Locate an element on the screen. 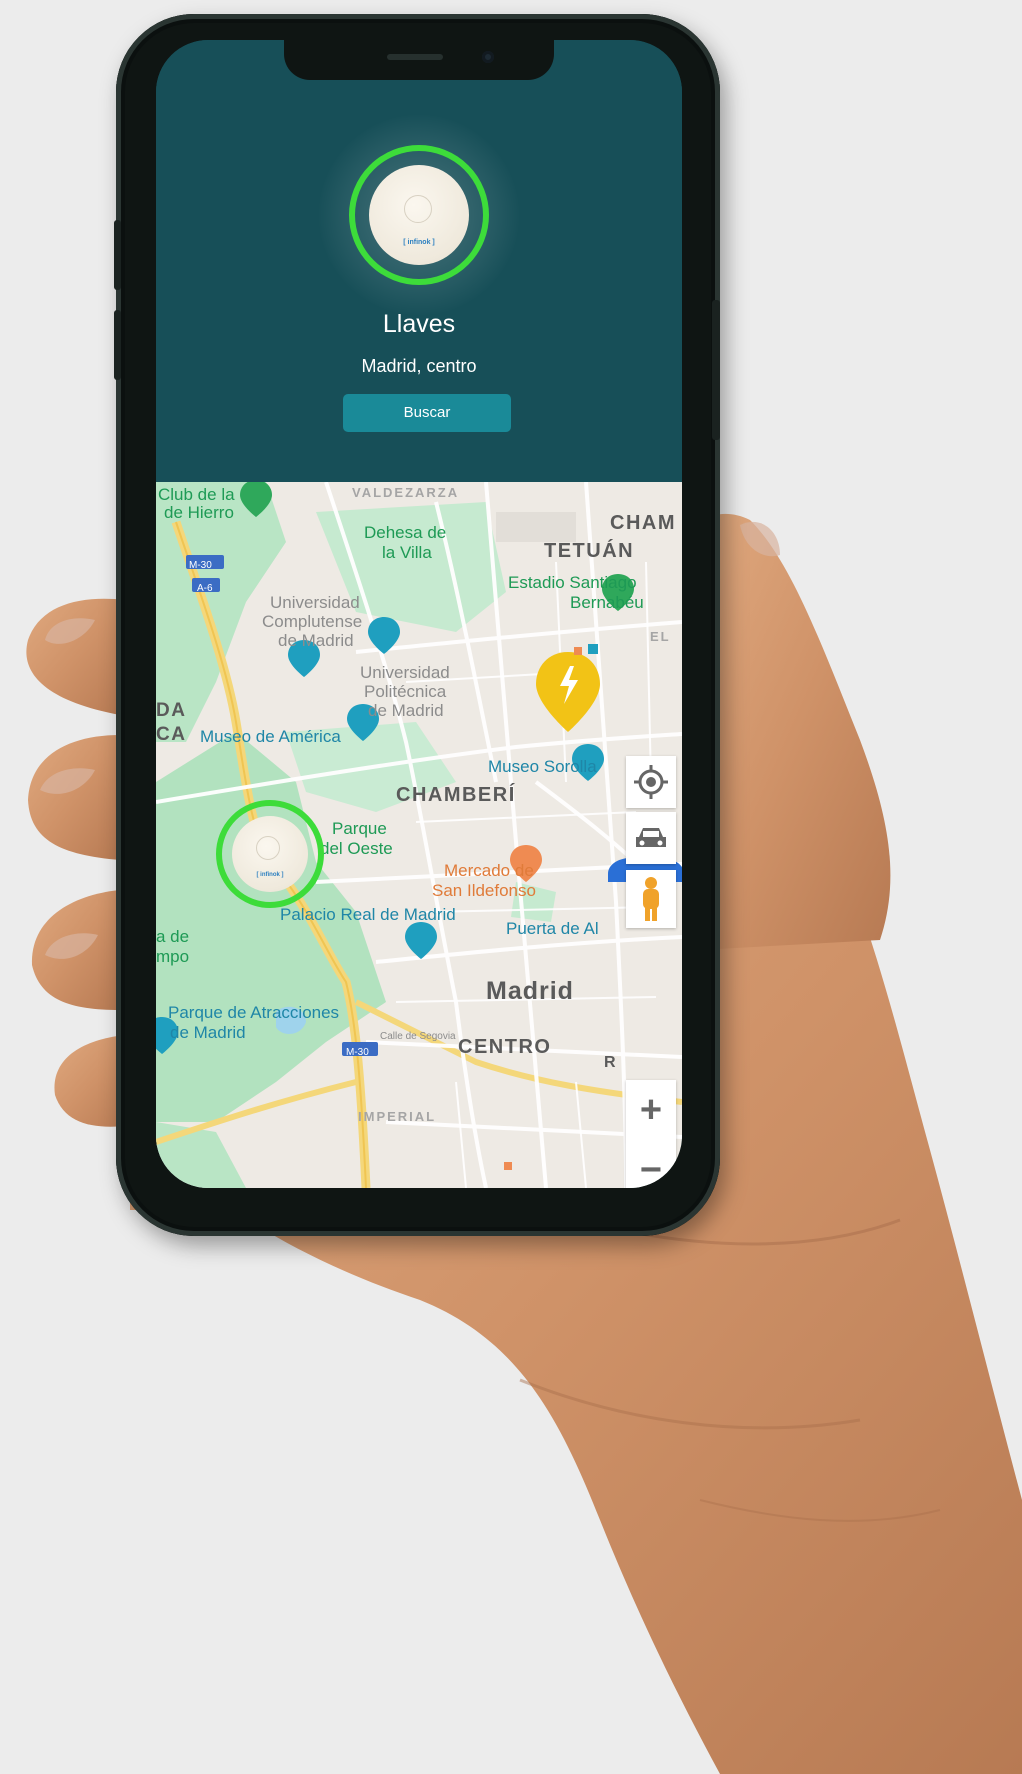 The height and width of the screenshot is (1774, 1022). map-label: mpo is located at coordinates (173, 956).